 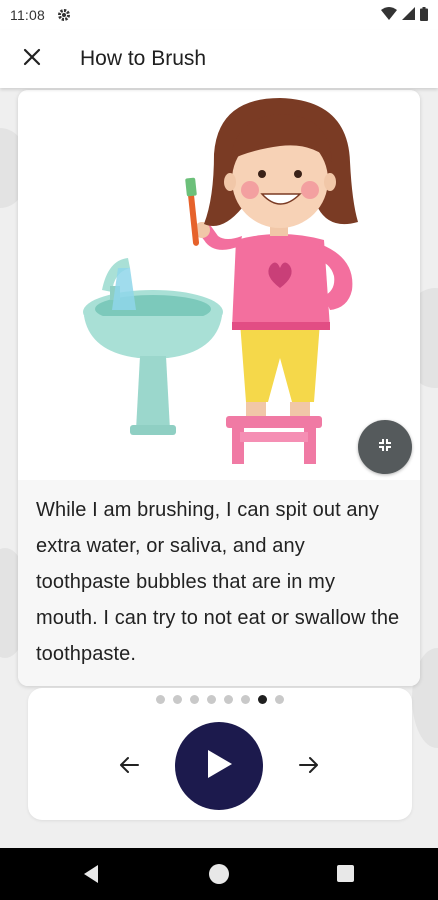 I want to click on home-circle-icon, so click(x=219, y=874).